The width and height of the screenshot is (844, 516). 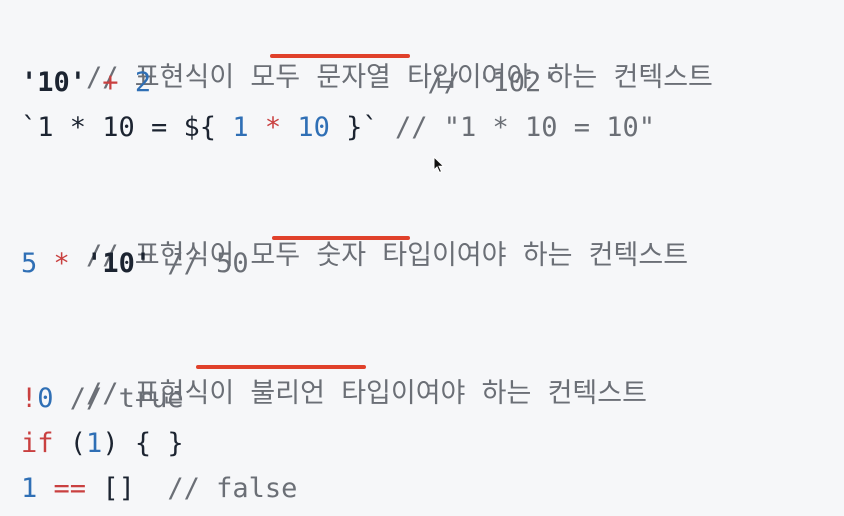 What do you see at coordinates (110, 82) in the screenshot?
I see `plus-operator: +` at bounding box center [110, 82].